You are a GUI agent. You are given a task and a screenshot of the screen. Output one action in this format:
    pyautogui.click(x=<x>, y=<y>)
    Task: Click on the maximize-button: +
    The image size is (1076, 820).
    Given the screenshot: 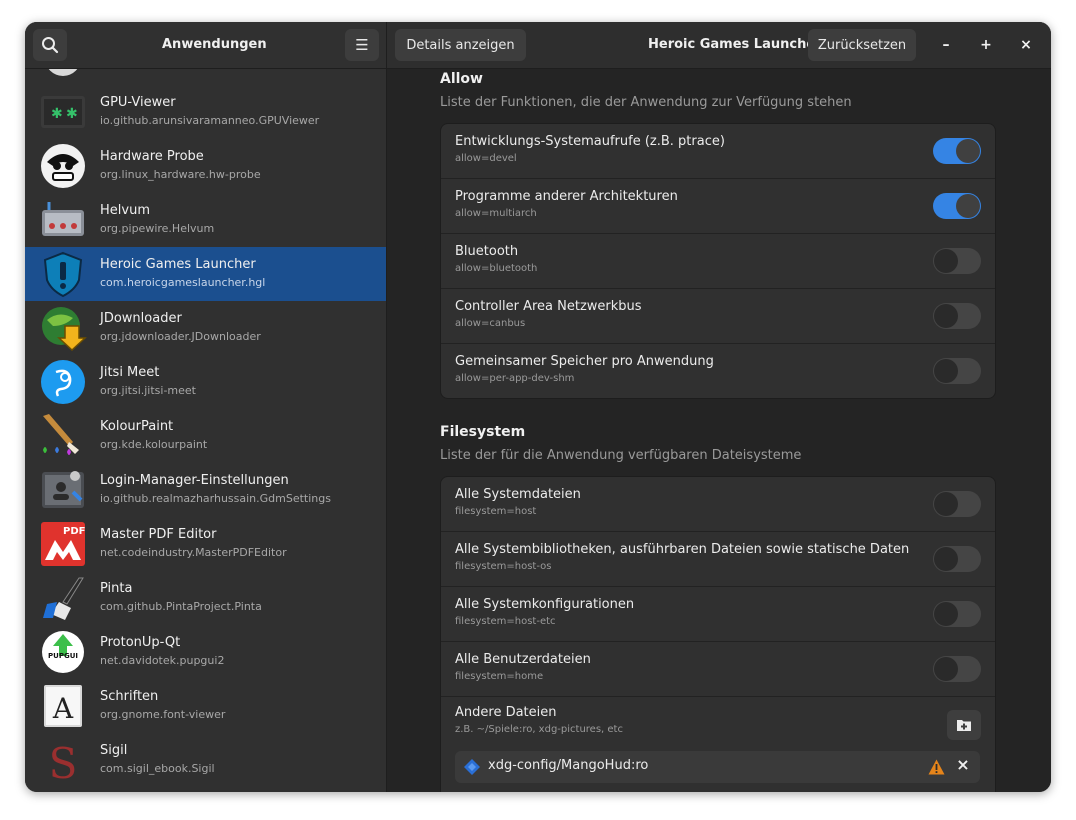 What is the action you would take?
    pyautogui.click(x=986, y=45)
    